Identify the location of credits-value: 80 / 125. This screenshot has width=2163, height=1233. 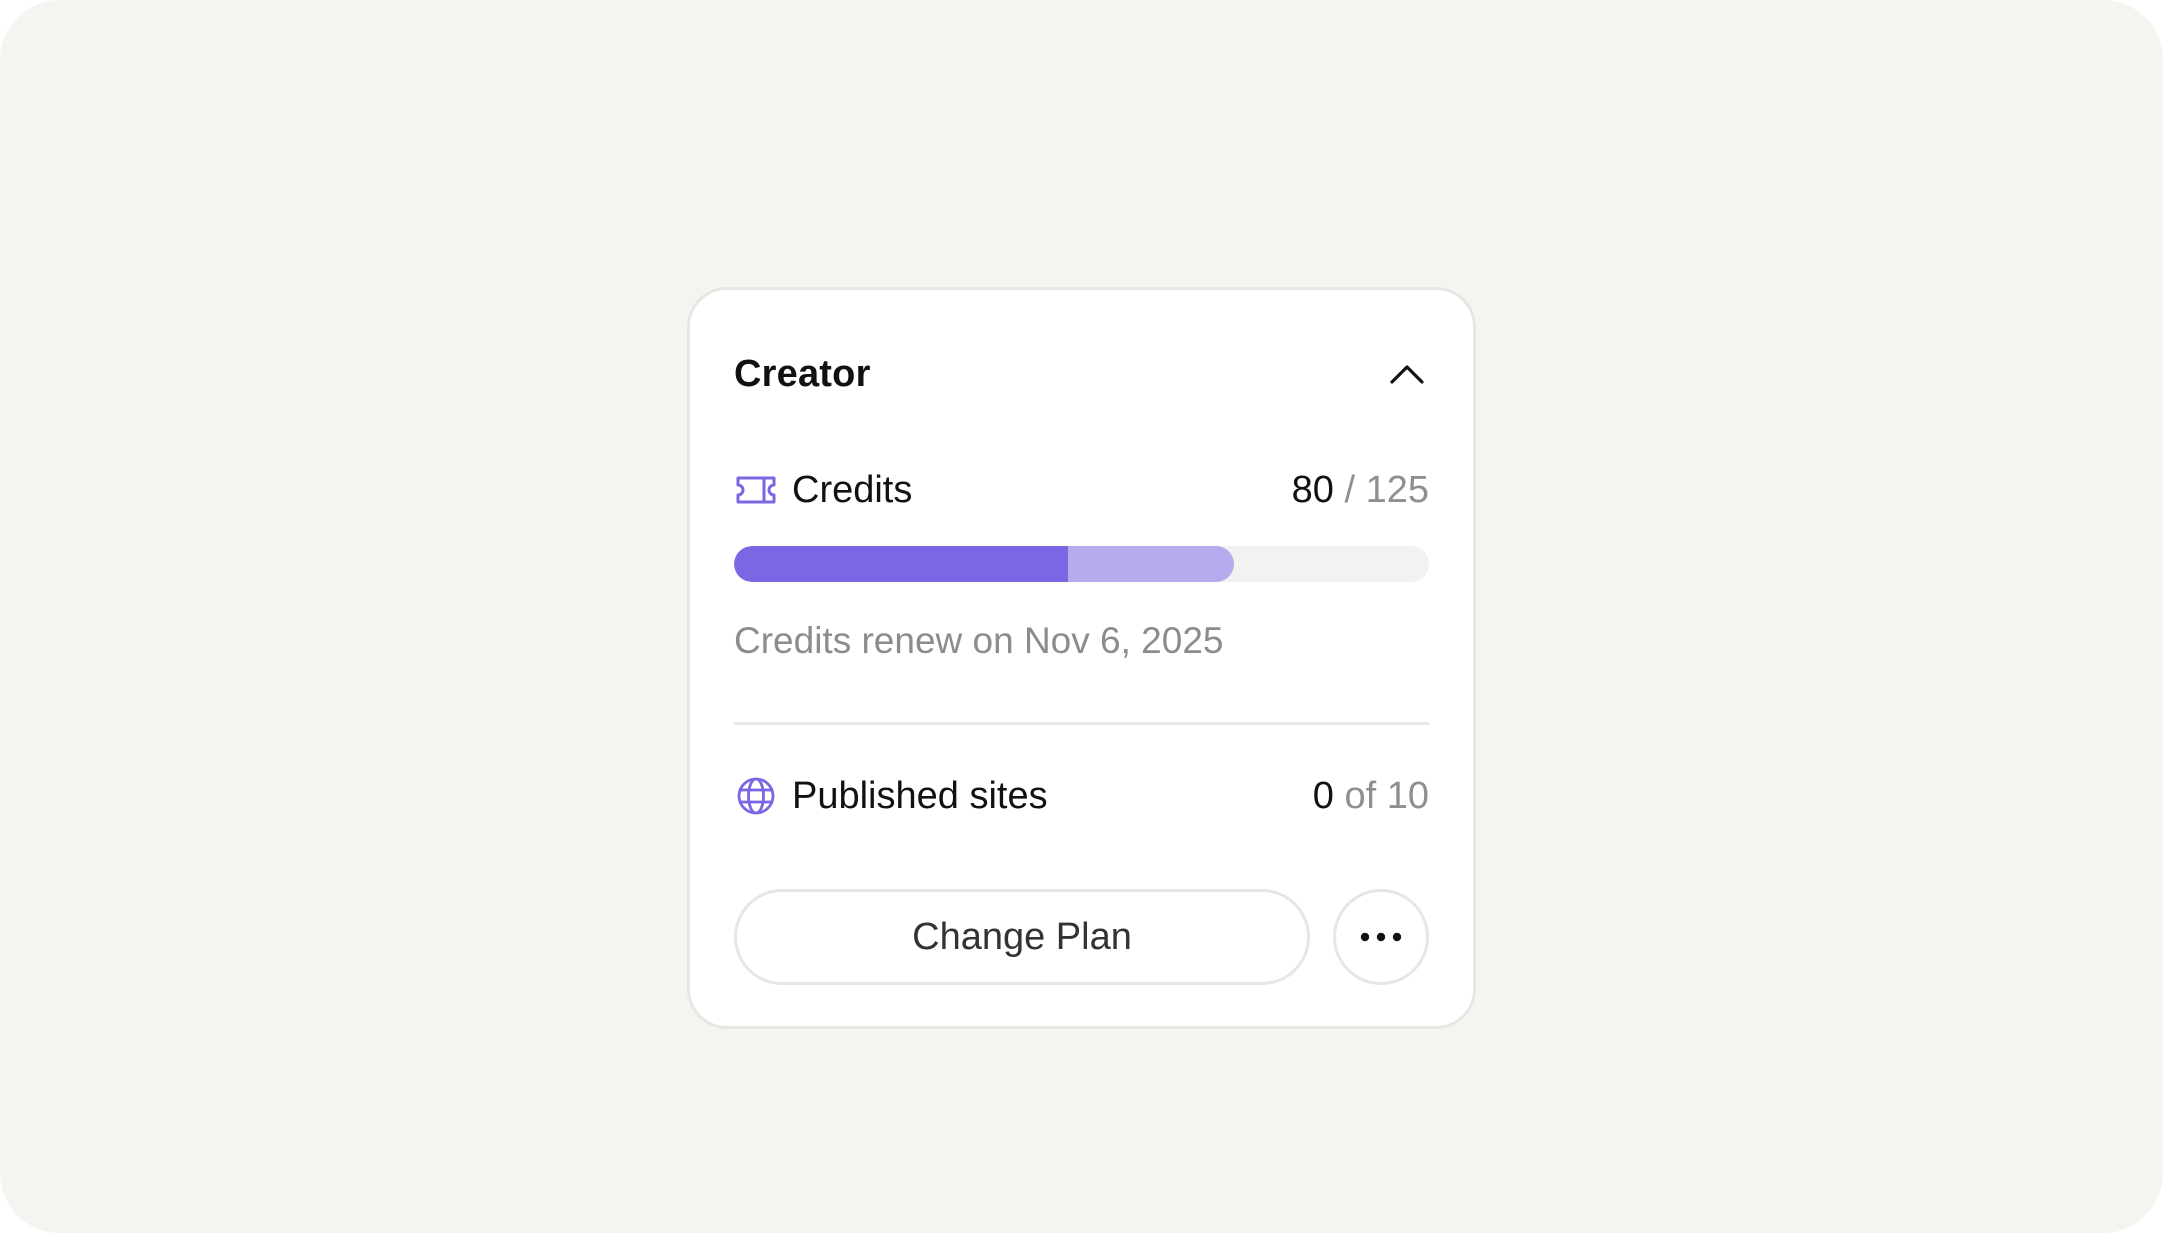
(1360, 490).